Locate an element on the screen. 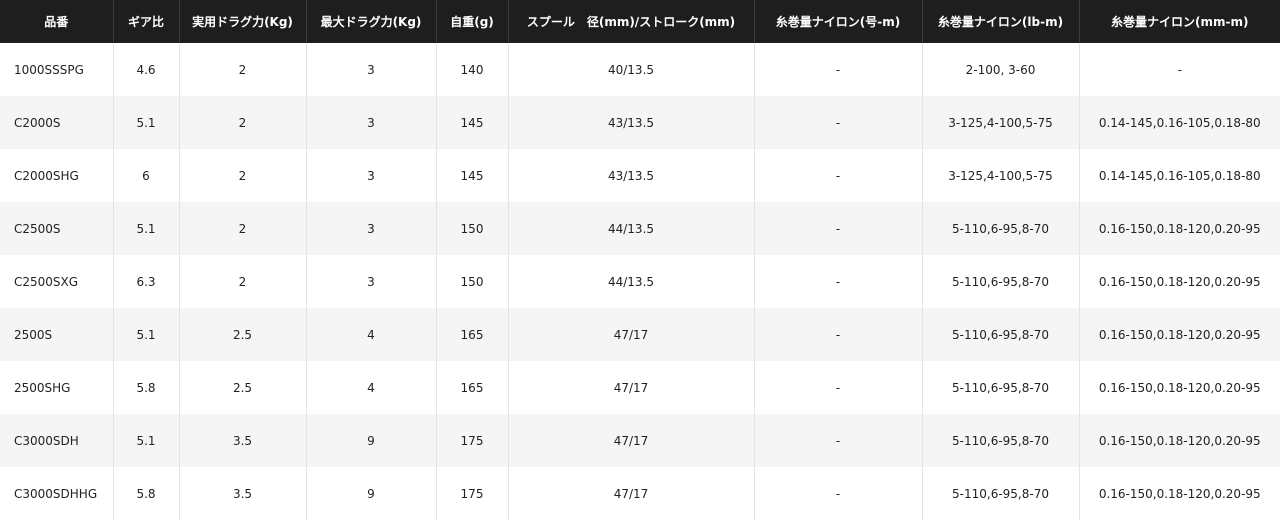 Image resolution: width=1280 pixels, height=520 pixels. gear-ratio-cell: 4.6 is located at coordinates (146, 69).